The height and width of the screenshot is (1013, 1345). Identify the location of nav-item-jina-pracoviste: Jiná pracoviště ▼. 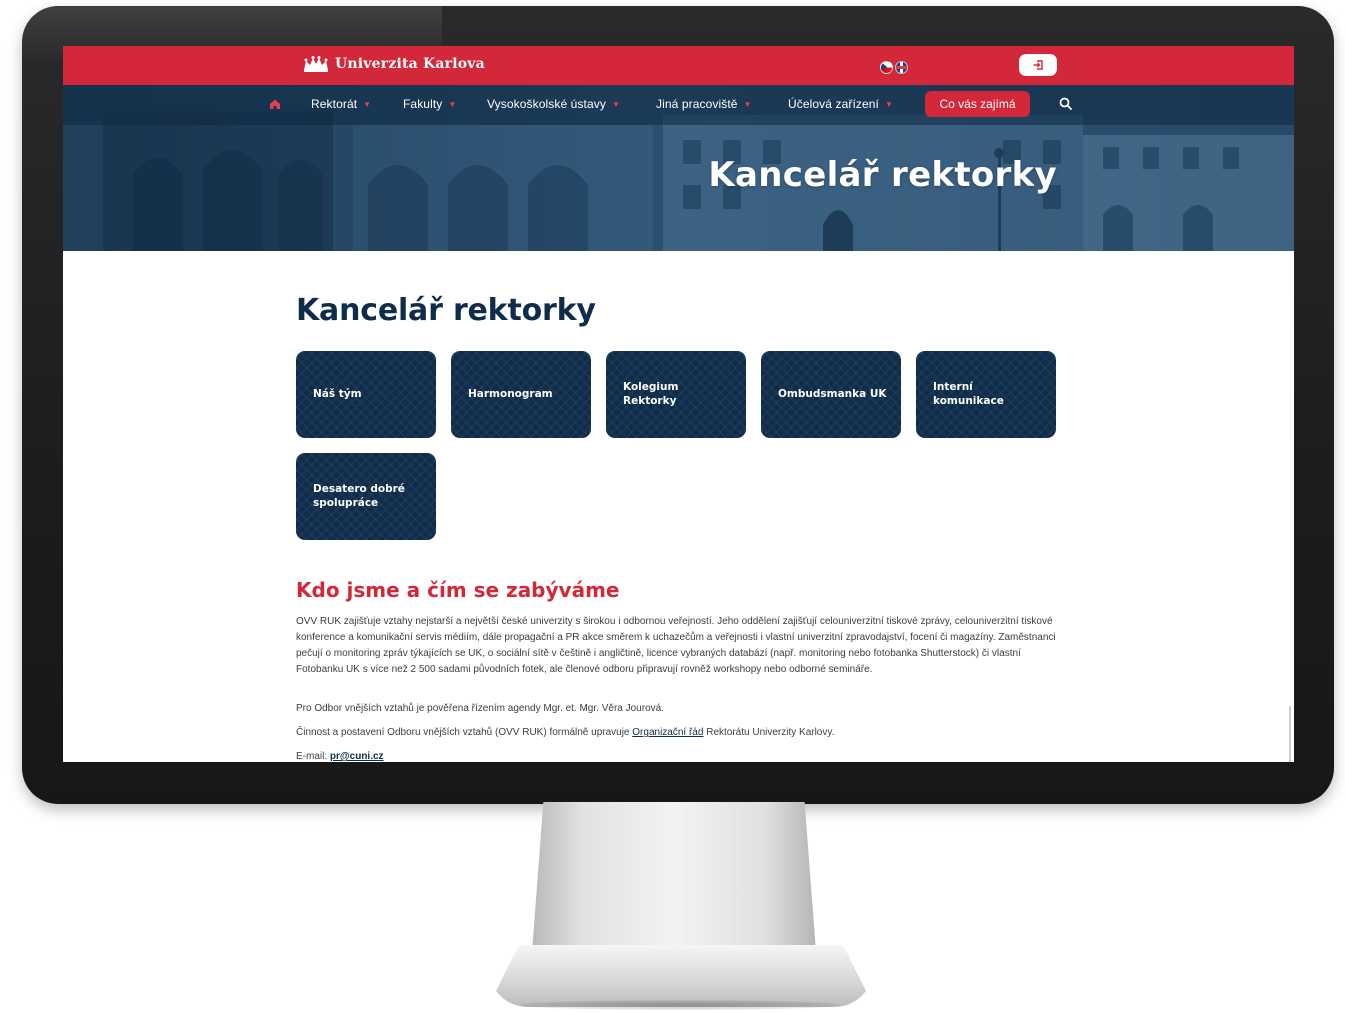
(704, 104).